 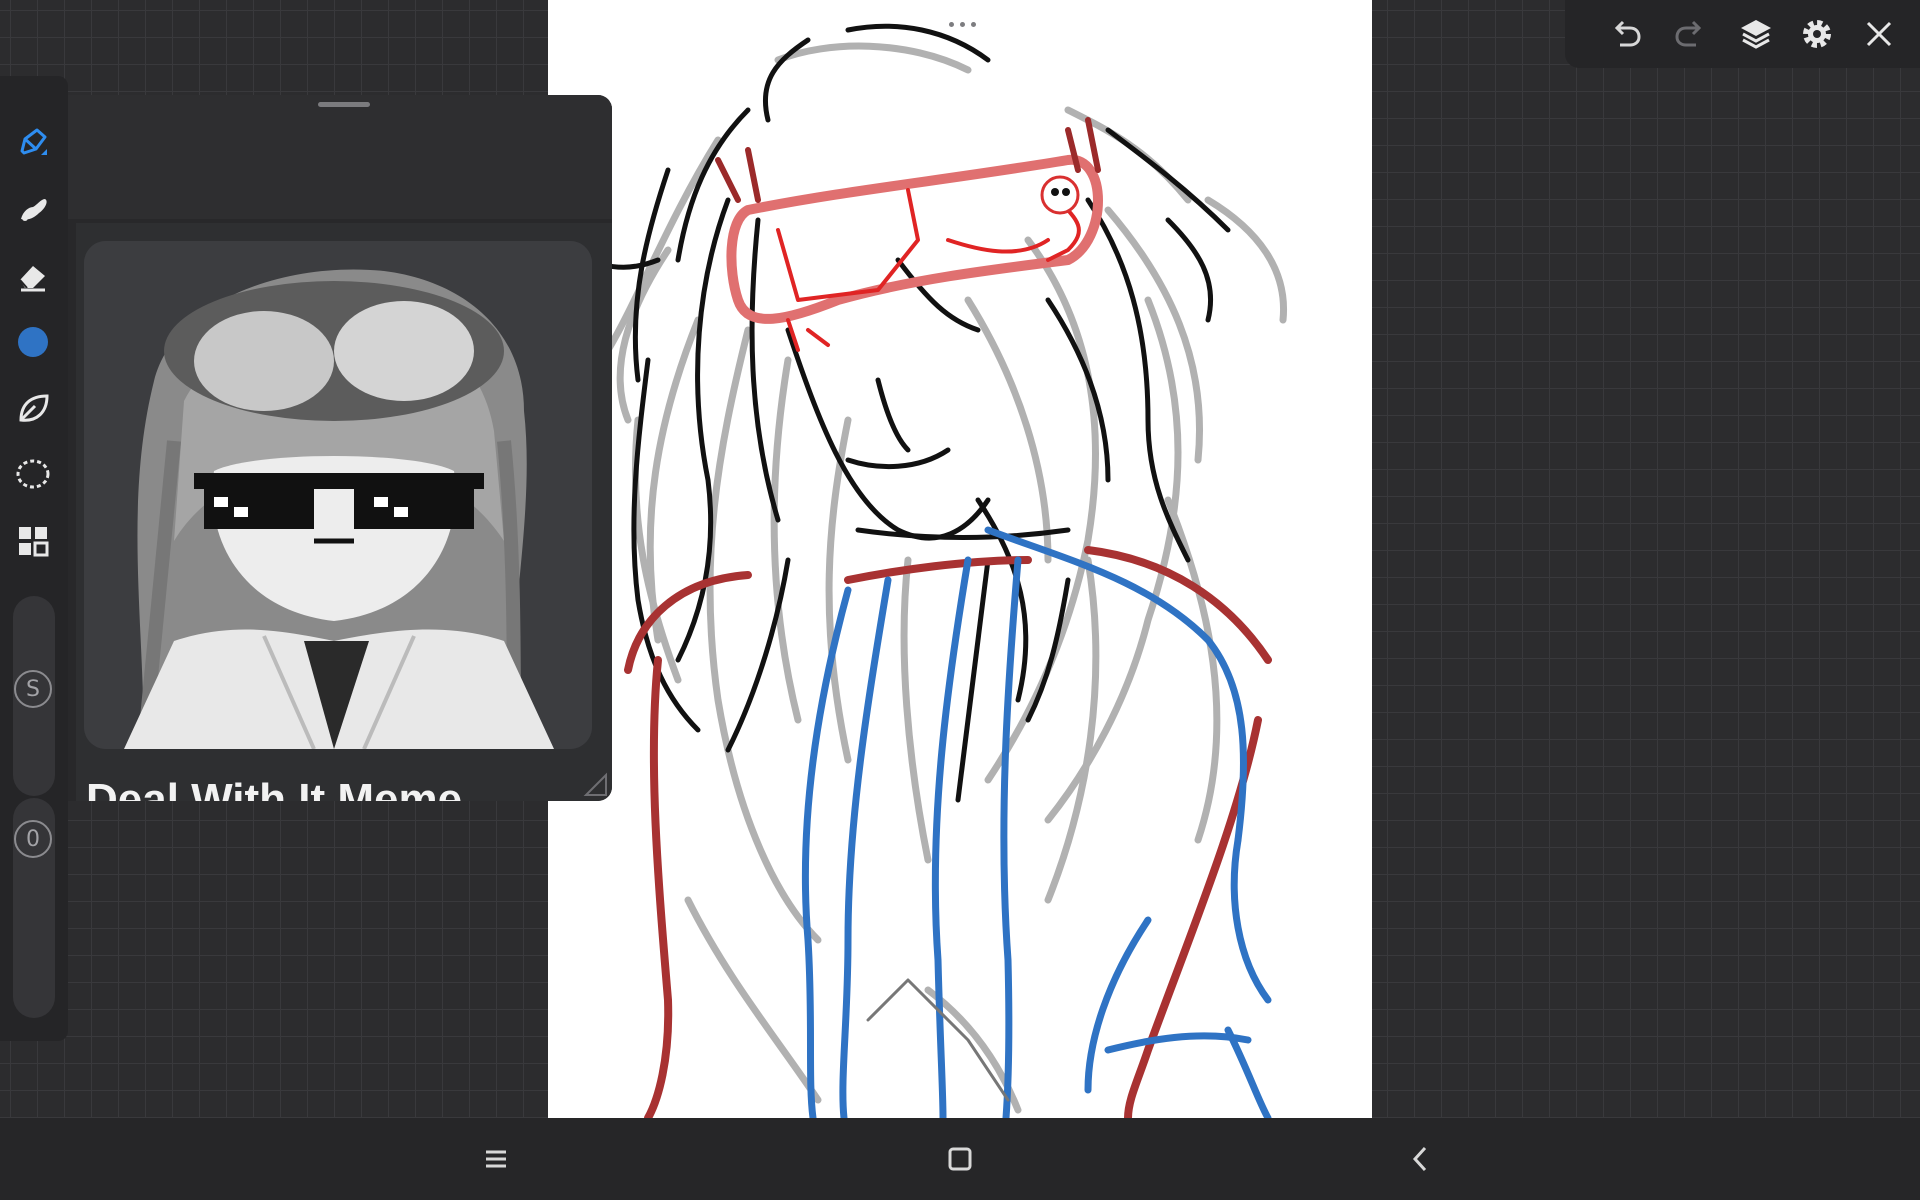 I want to click on reference-content: Deal With It Meme, so click(x=344, y=512).